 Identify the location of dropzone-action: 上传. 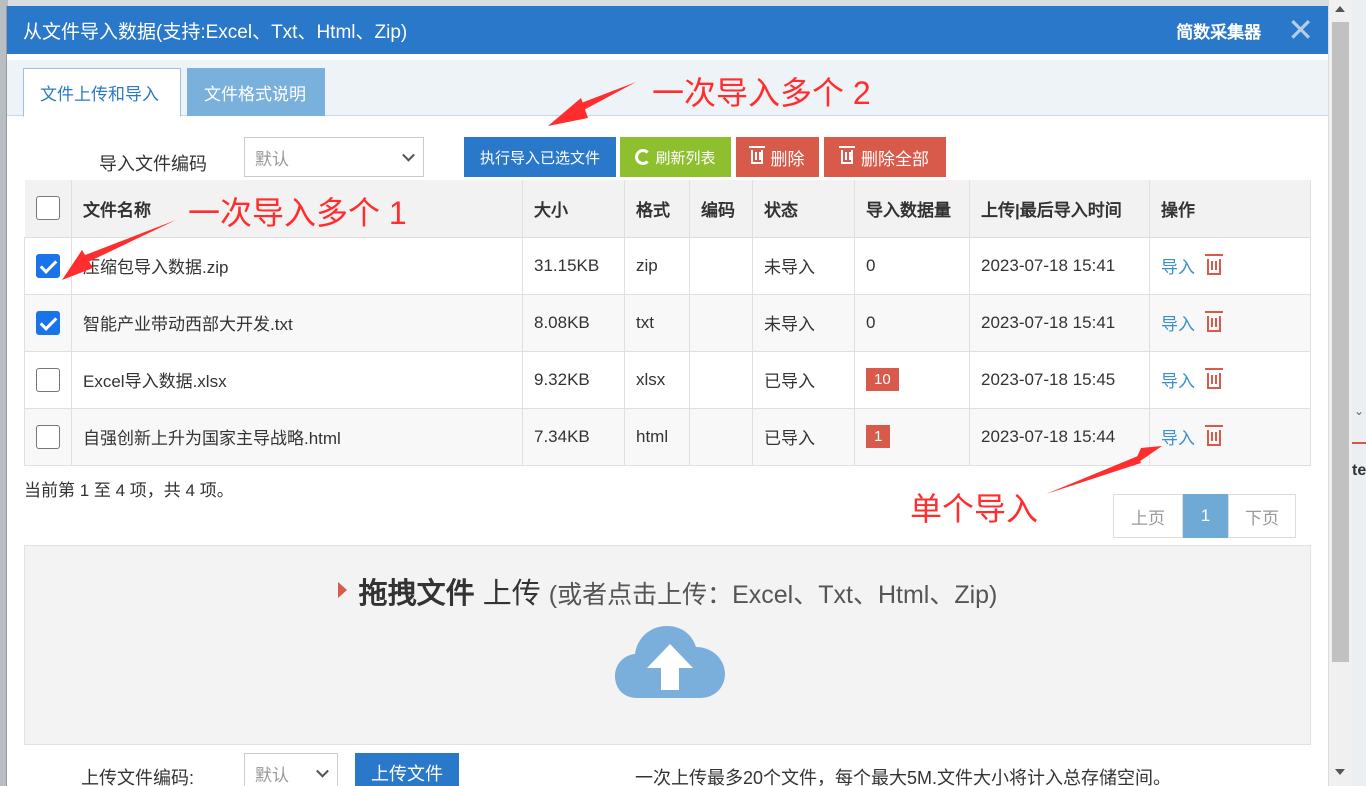
(511, 594).